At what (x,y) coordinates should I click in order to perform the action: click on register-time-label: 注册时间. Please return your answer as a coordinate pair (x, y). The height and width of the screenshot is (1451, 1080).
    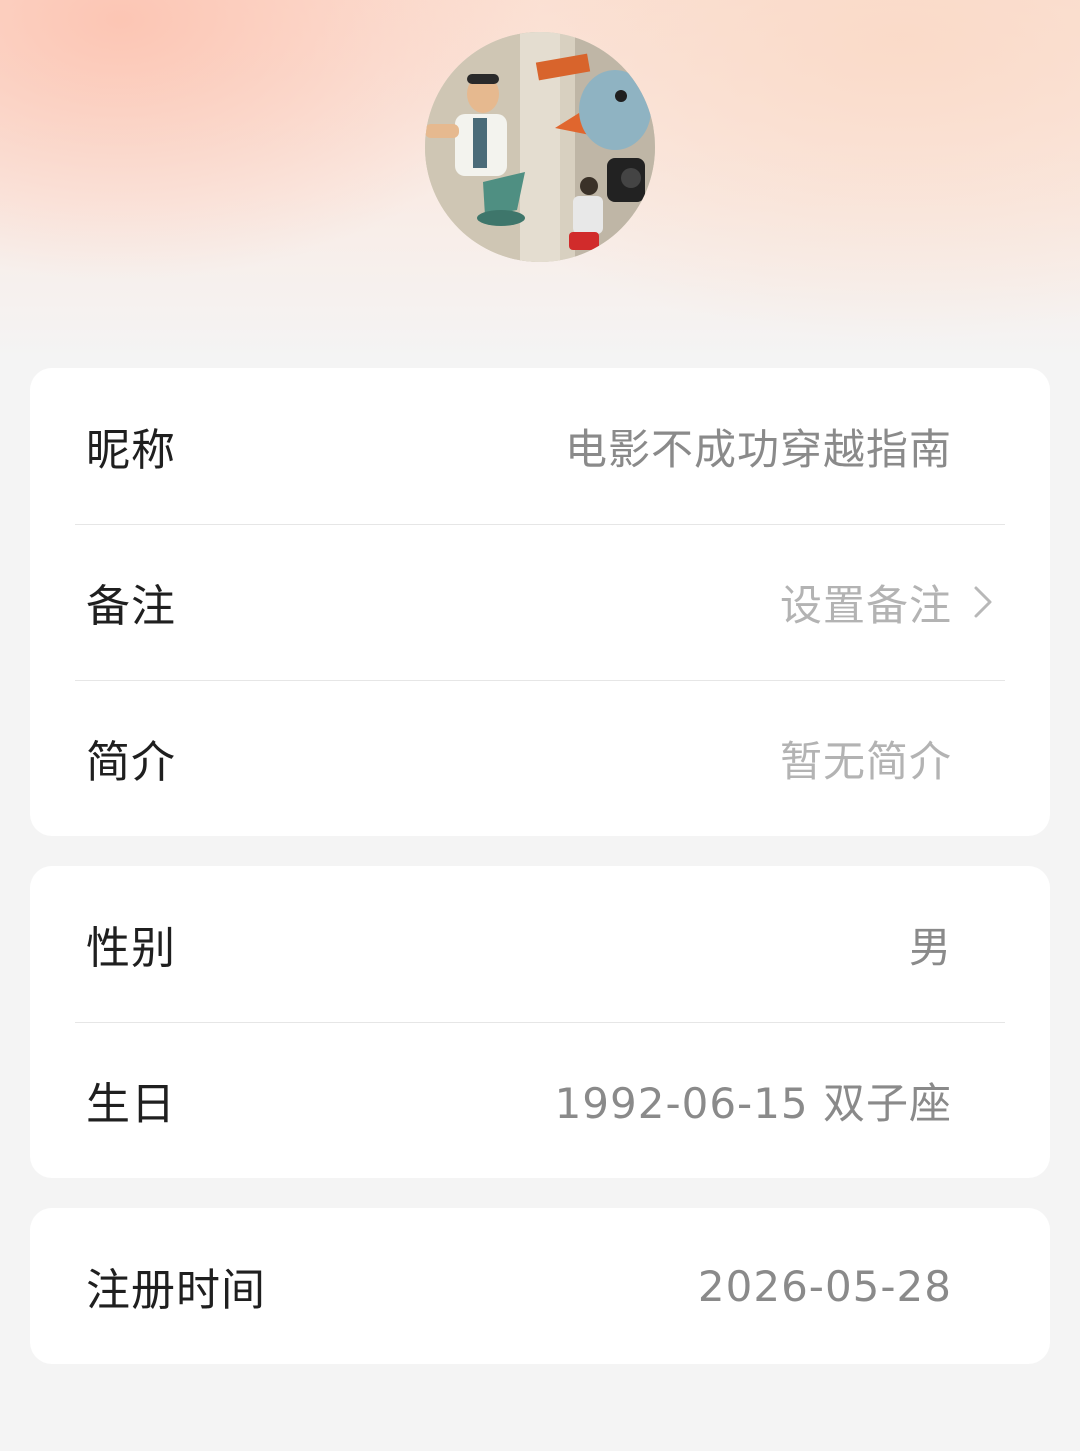
    Looking at the image, I should click on (176, 1290).